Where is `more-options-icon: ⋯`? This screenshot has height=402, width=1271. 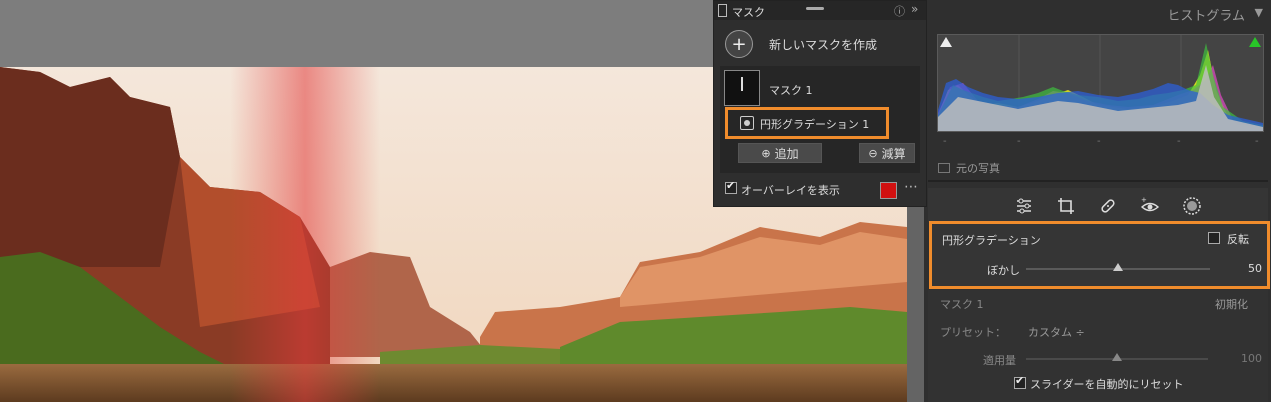
more-options-icon: ⋯ is located at coordinates (911, 187).